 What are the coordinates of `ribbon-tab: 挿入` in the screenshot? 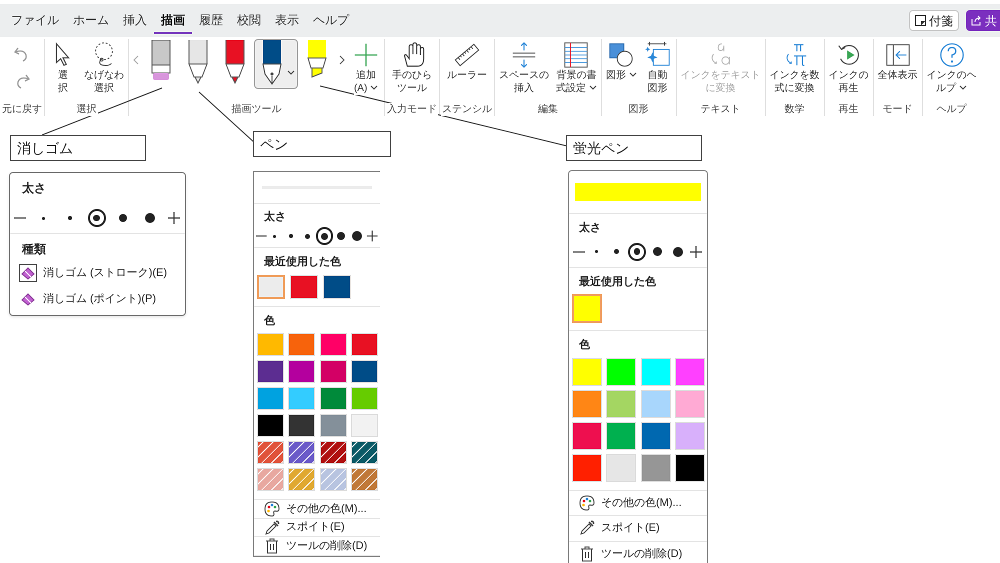 It's located at (135, 20).